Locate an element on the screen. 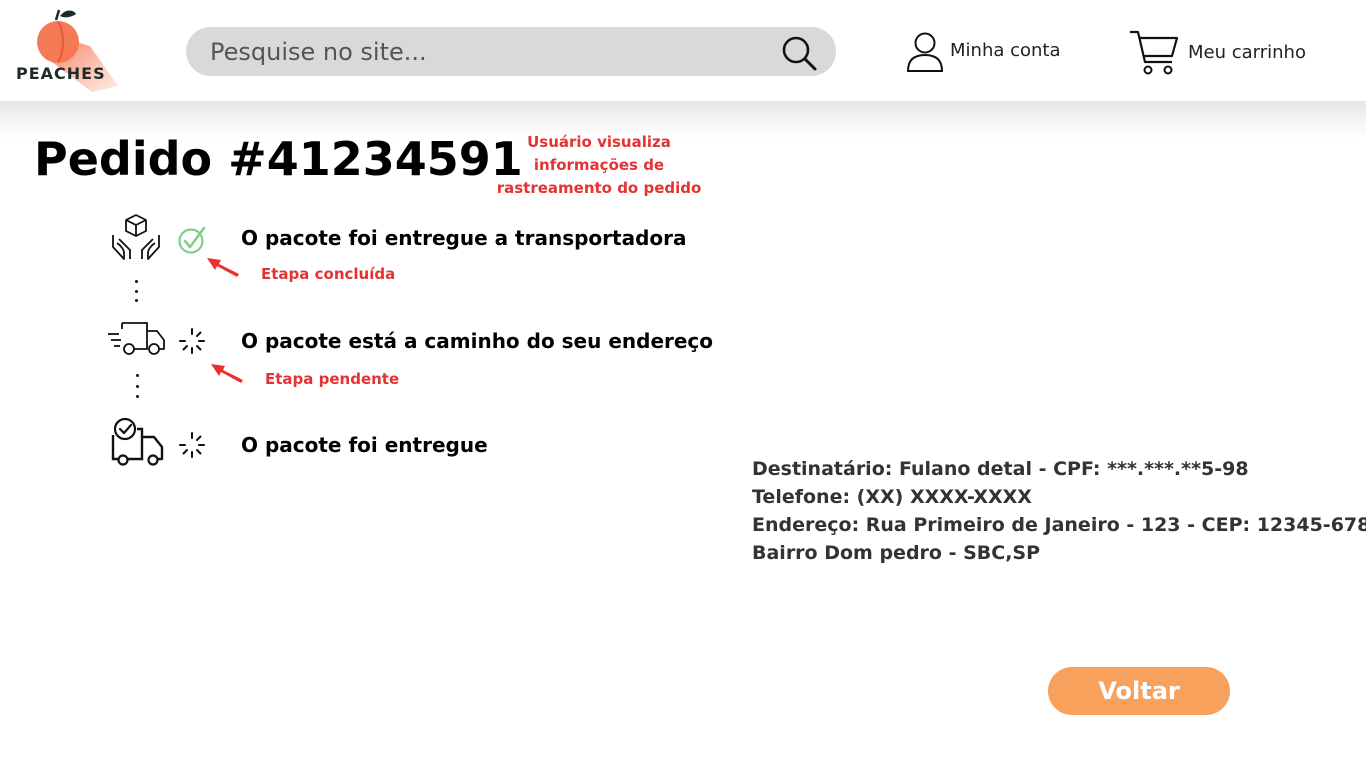 This screenshot has height=768, width=1366. search-input is located at coordinates (490, 52).